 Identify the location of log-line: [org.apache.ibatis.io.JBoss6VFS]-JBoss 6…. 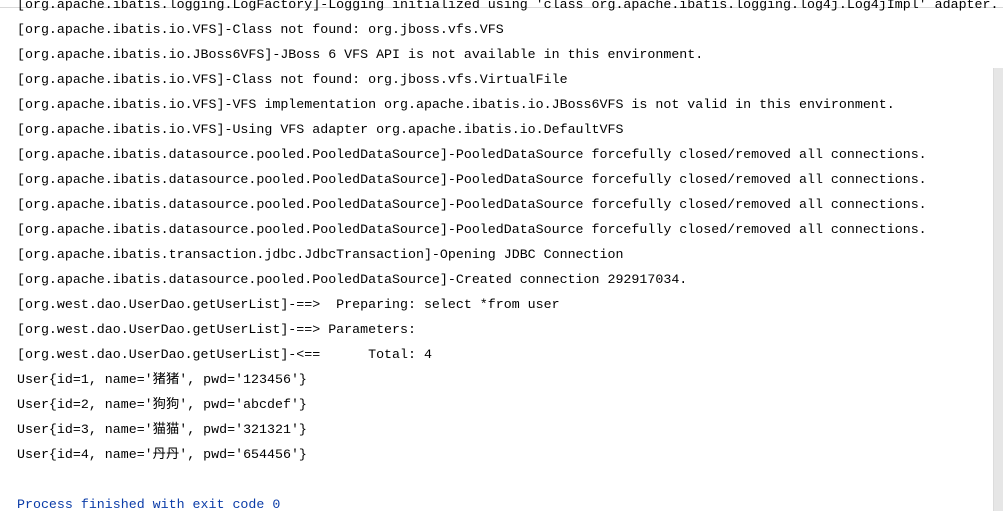
(360, 54).